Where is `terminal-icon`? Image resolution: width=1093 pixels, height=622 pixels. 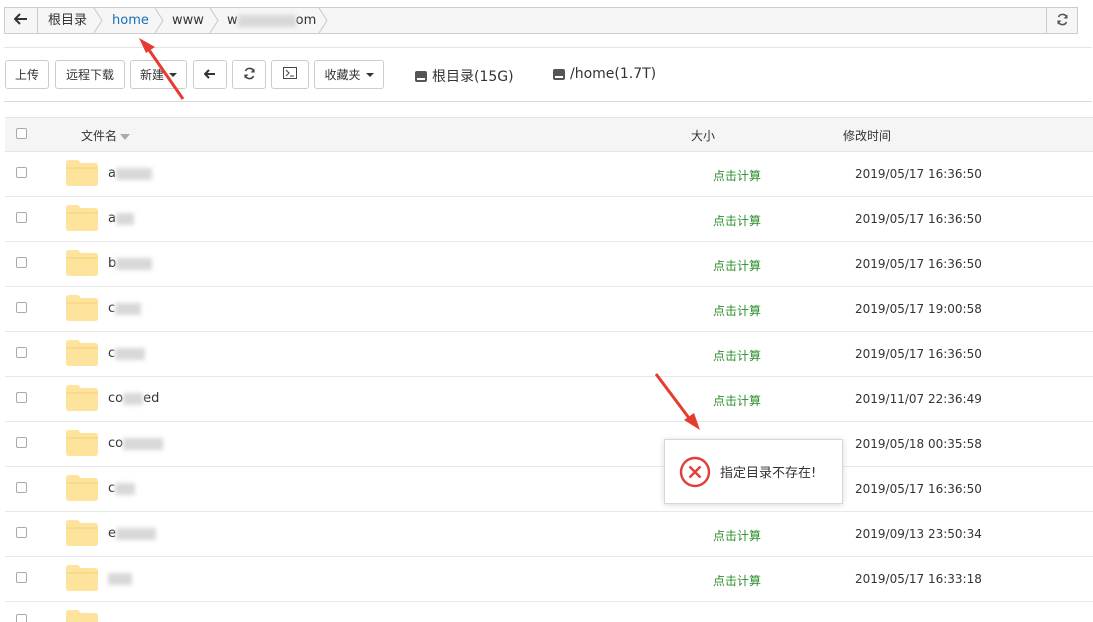 terminal-icon is located at coordinates (290, 74).